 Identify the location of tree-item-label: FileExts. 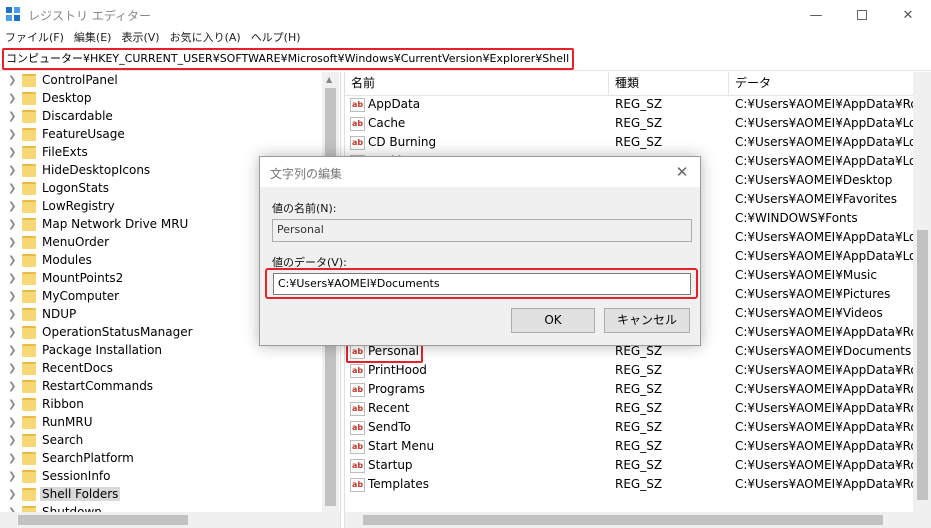
(65, 152).